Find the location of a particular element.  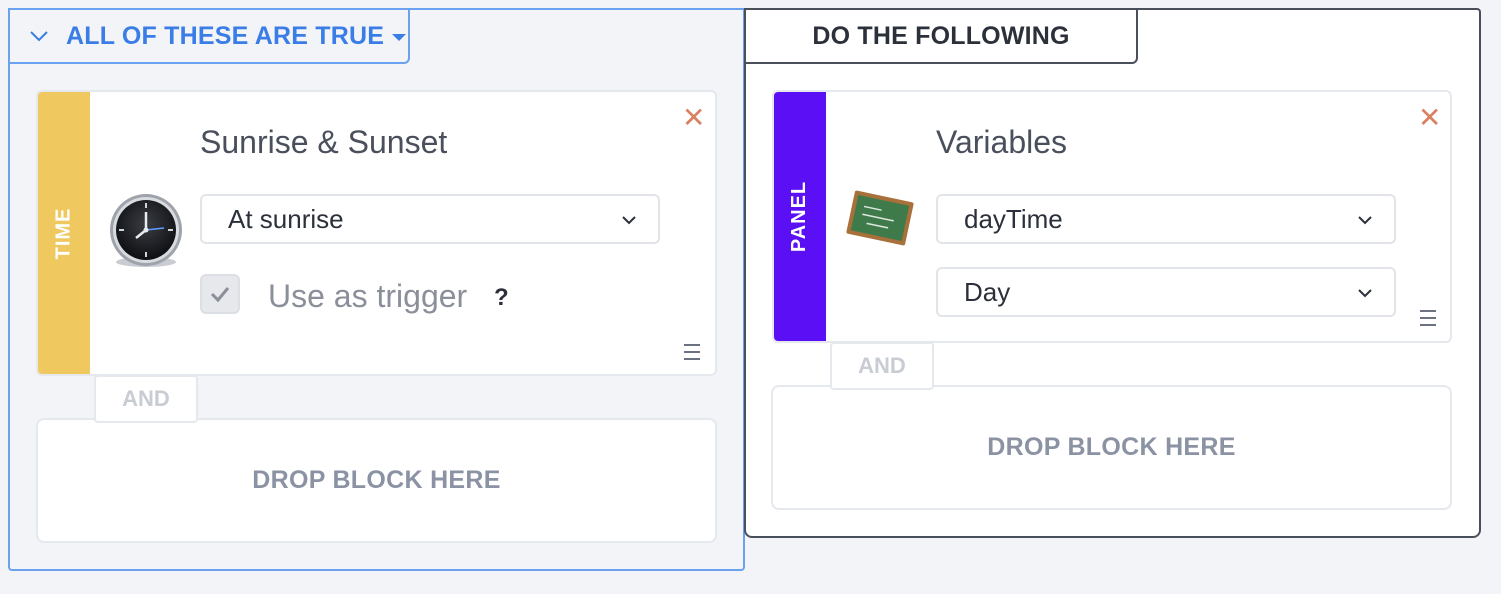

use-as-trigger-label: Use as trigger is located at coordinates (368, 296).